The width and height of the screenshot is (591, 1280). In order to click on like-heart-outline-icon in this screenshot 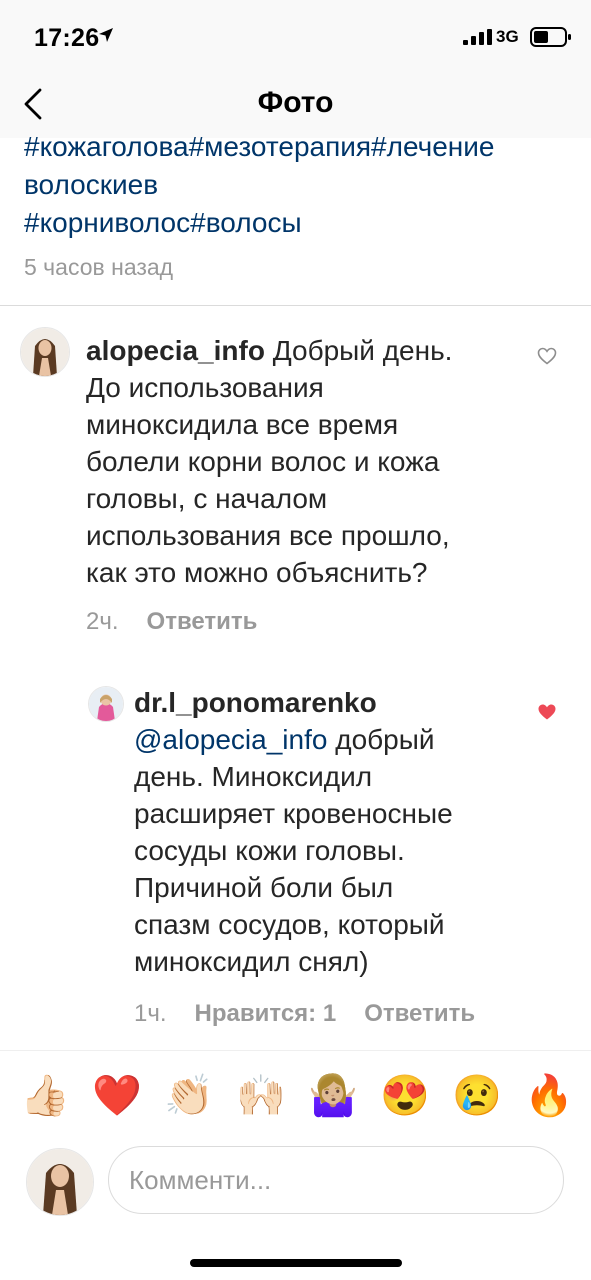, I will do `click(547, 358)`.